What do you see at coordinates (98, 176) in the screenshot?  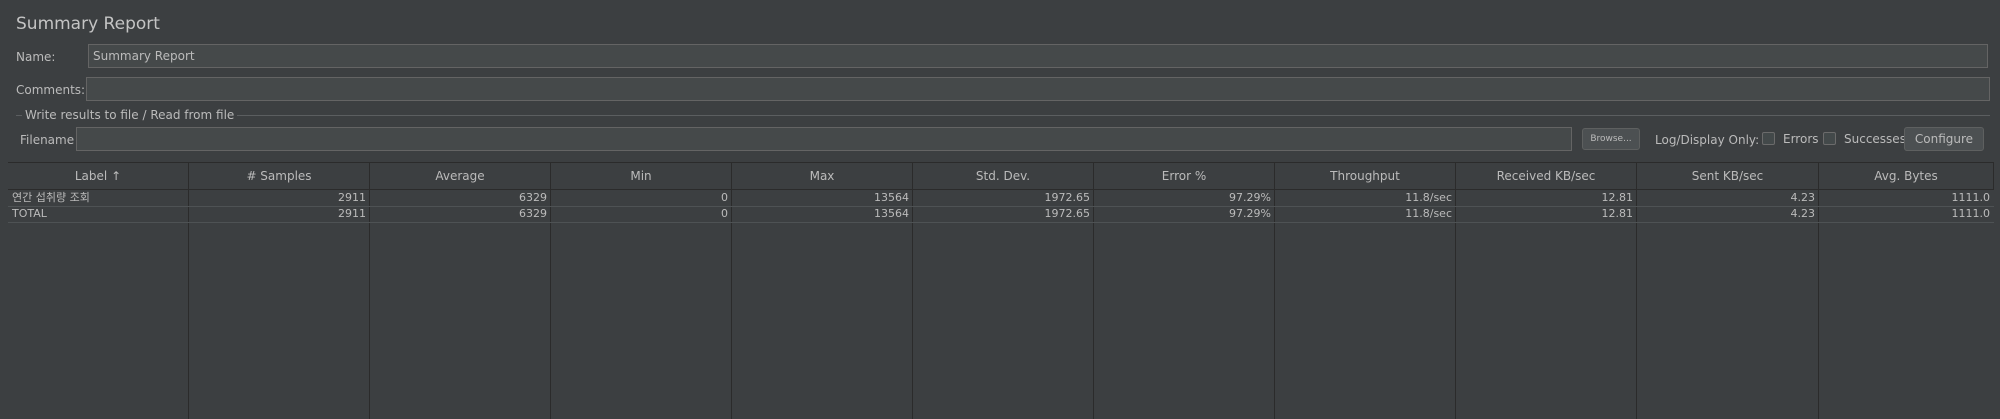 I see `column-header-label: Label ↑` at bounding box center [98, 176].